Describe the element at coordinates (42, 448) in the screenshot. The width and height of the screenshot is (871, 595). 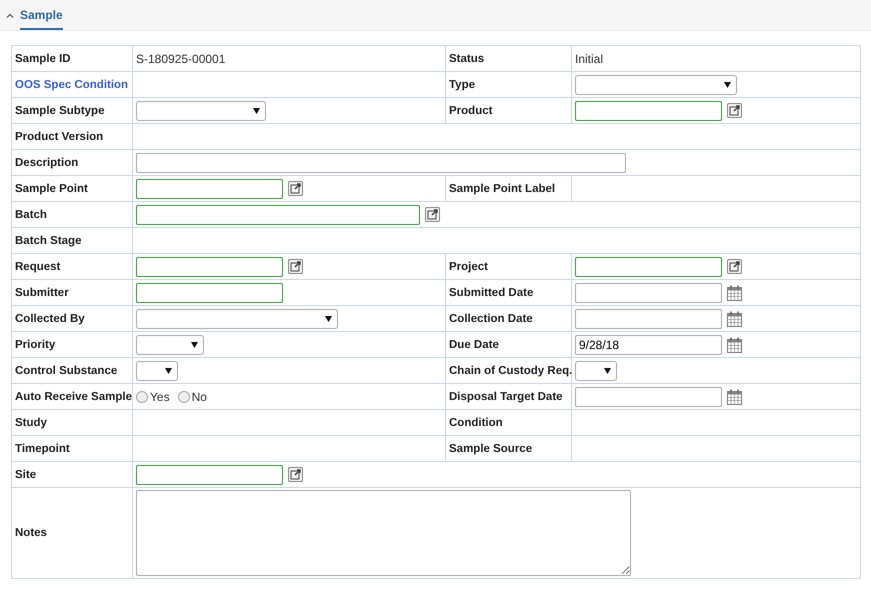
I see `field-label: Timepoint` at that location.